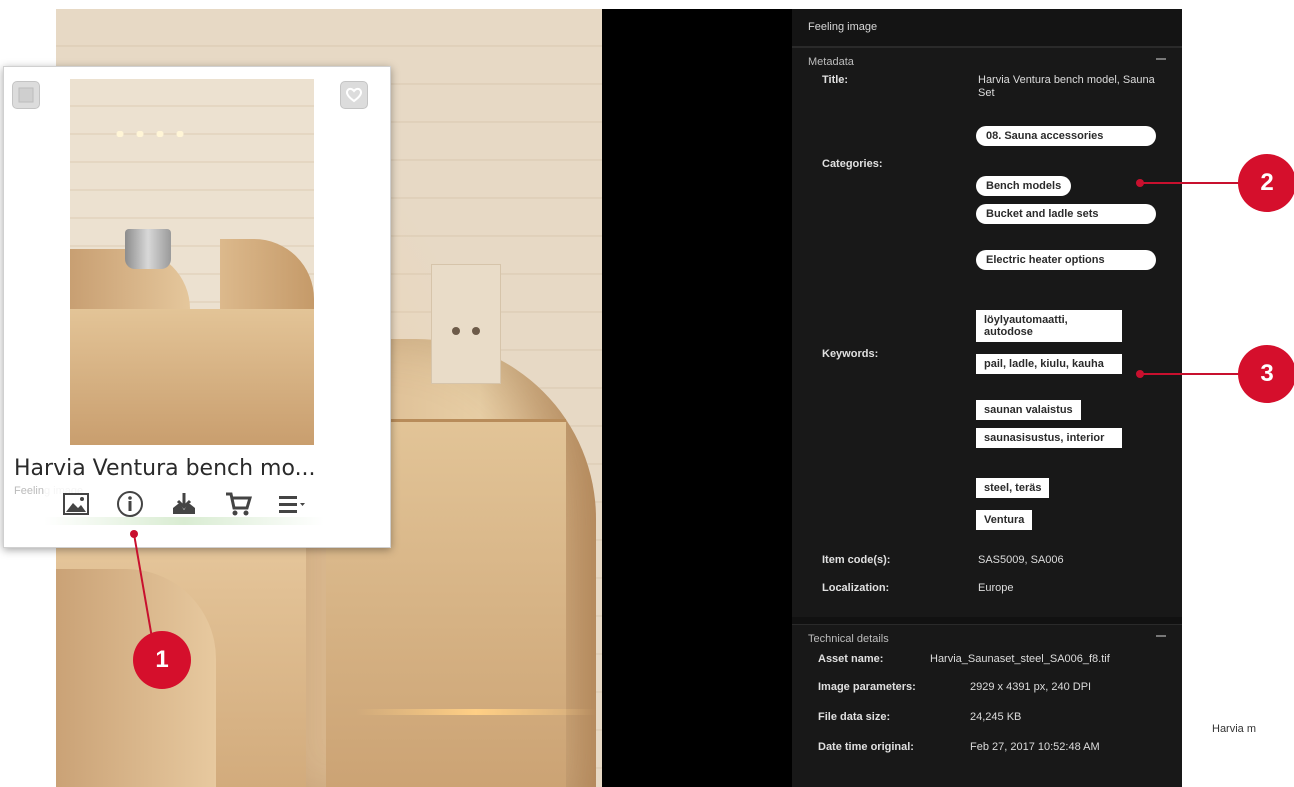 The height and width of the screenshot is (787, 1294). I want to click on heart-icon, so click(354, 95).